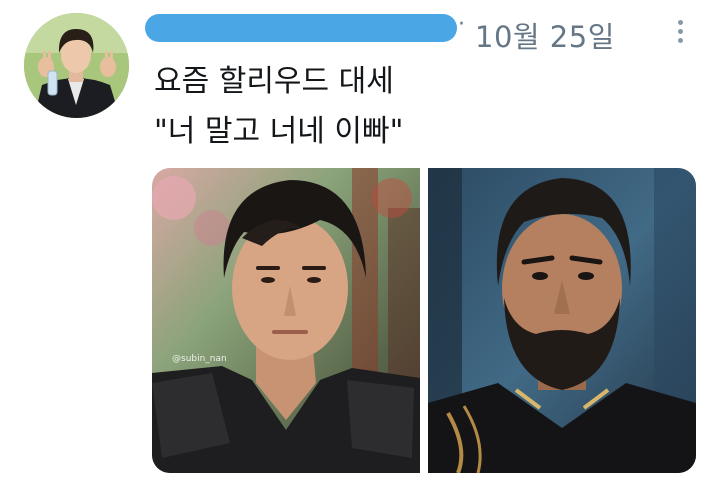  I want to click on avatar, so click(76, 65).